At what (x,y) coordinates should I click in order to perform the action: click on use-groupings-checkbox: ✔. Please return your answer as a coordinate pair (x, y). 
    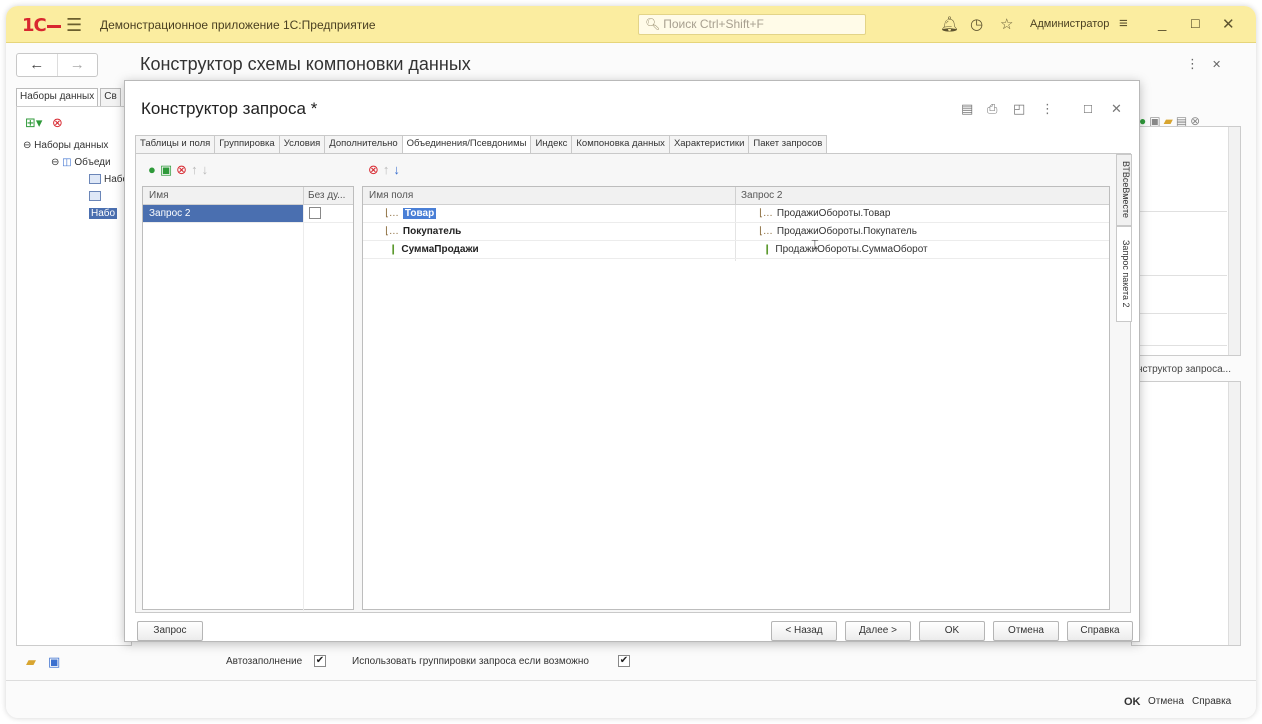
    Looking at the image, I should click on (624, 661).